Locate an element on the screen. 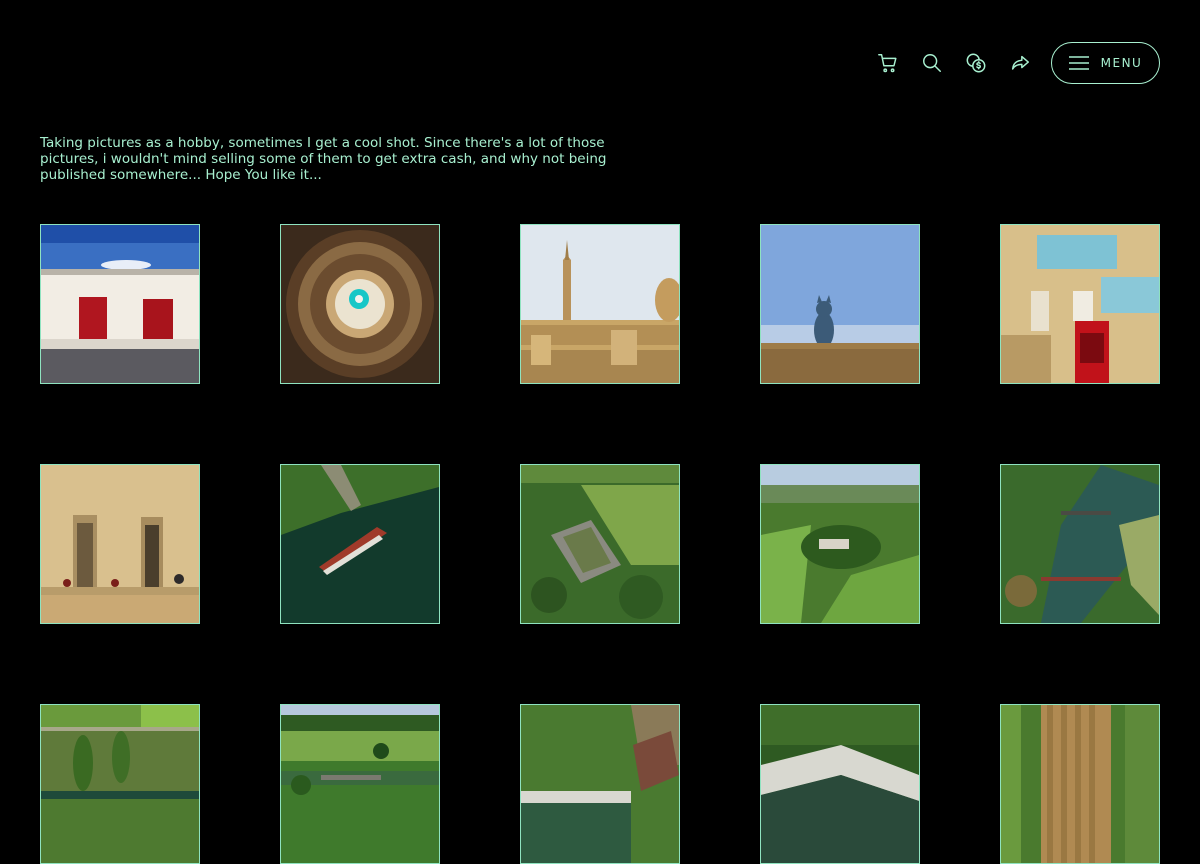  menu-label: MENU is located at coordinates (1121, 63).